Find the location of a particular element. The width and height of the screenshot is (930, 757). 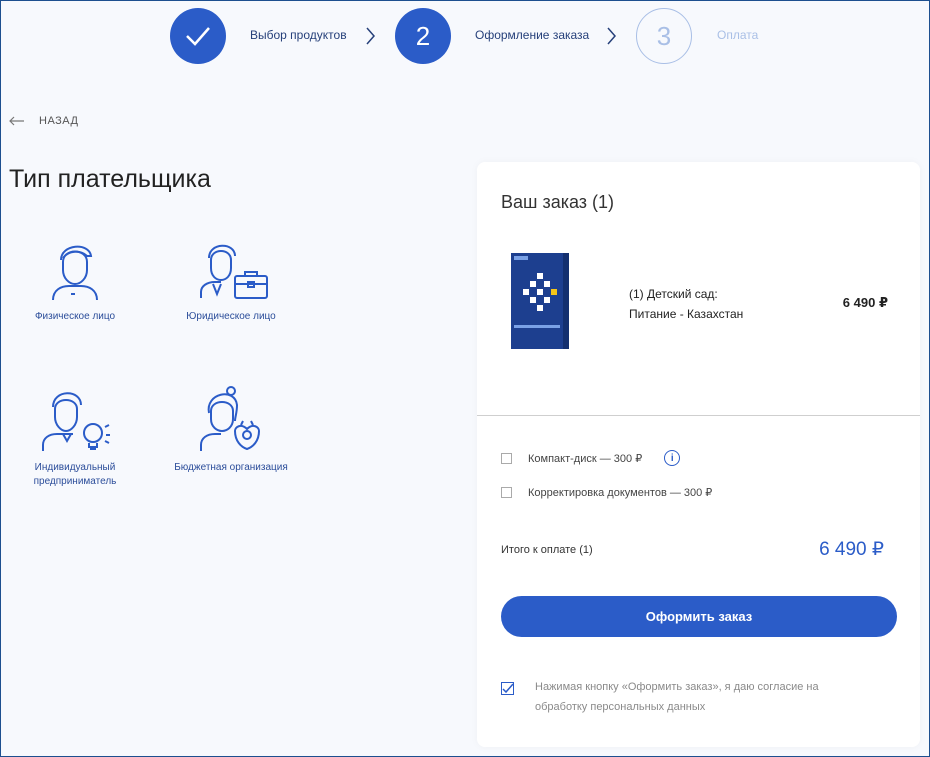

payer-option-budget-org: Бюджетная организация is located at coordinates (231, 429).